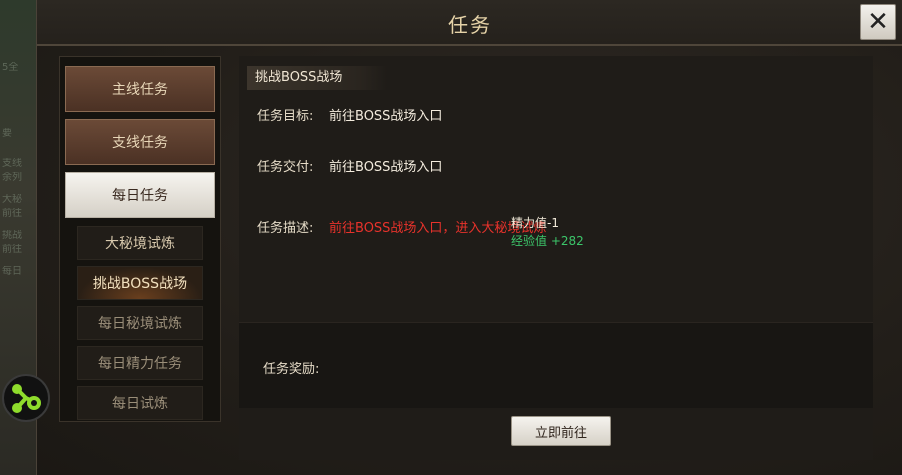 The image size is (902, 475). I want to click on go-now-button: 立即前往, so click(561, 431).